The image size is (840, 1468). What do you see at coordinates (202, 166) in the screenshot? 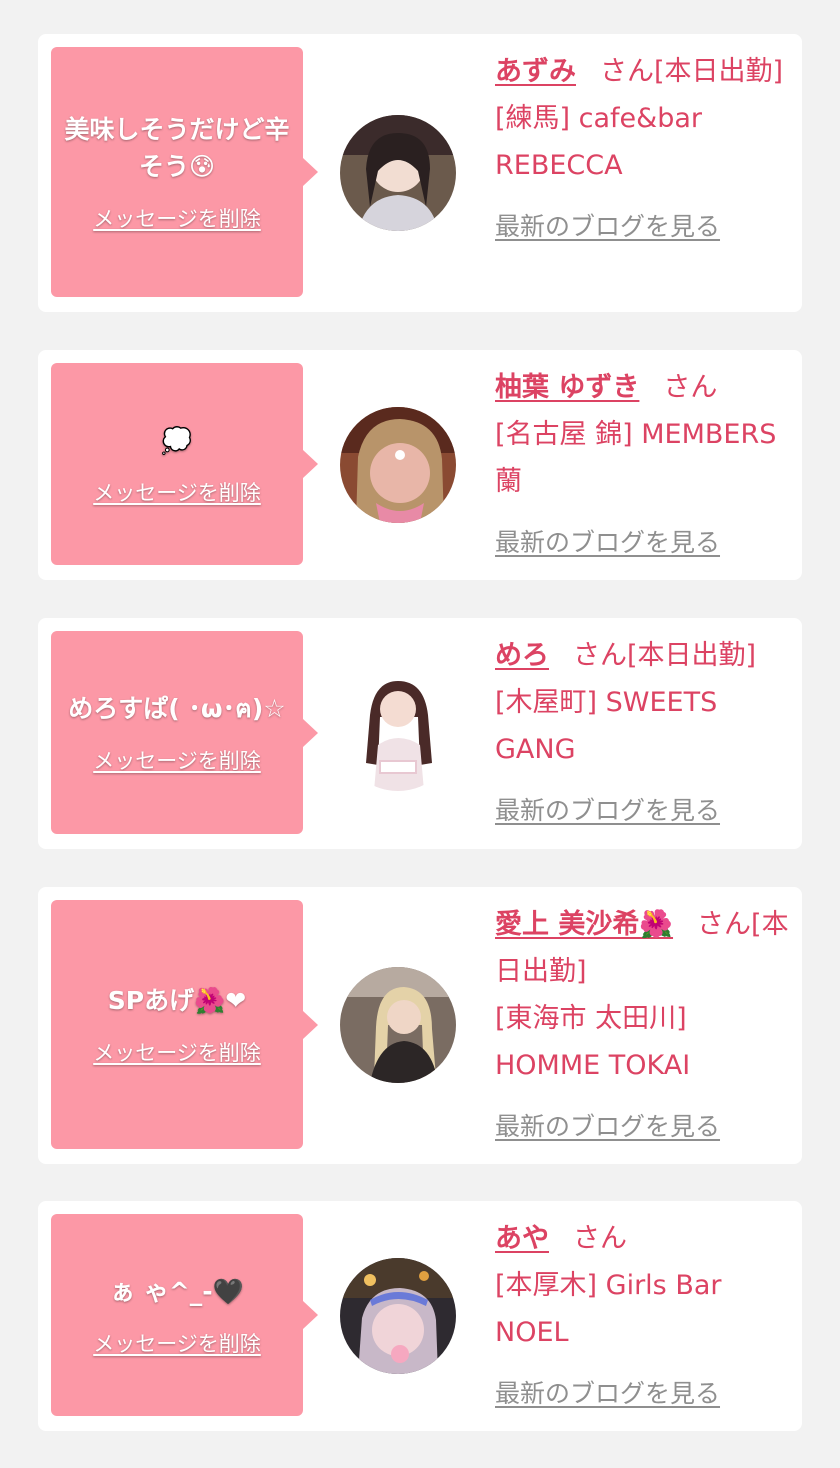
I see `message-emoji: 😰` at bounding box center [202, 166].